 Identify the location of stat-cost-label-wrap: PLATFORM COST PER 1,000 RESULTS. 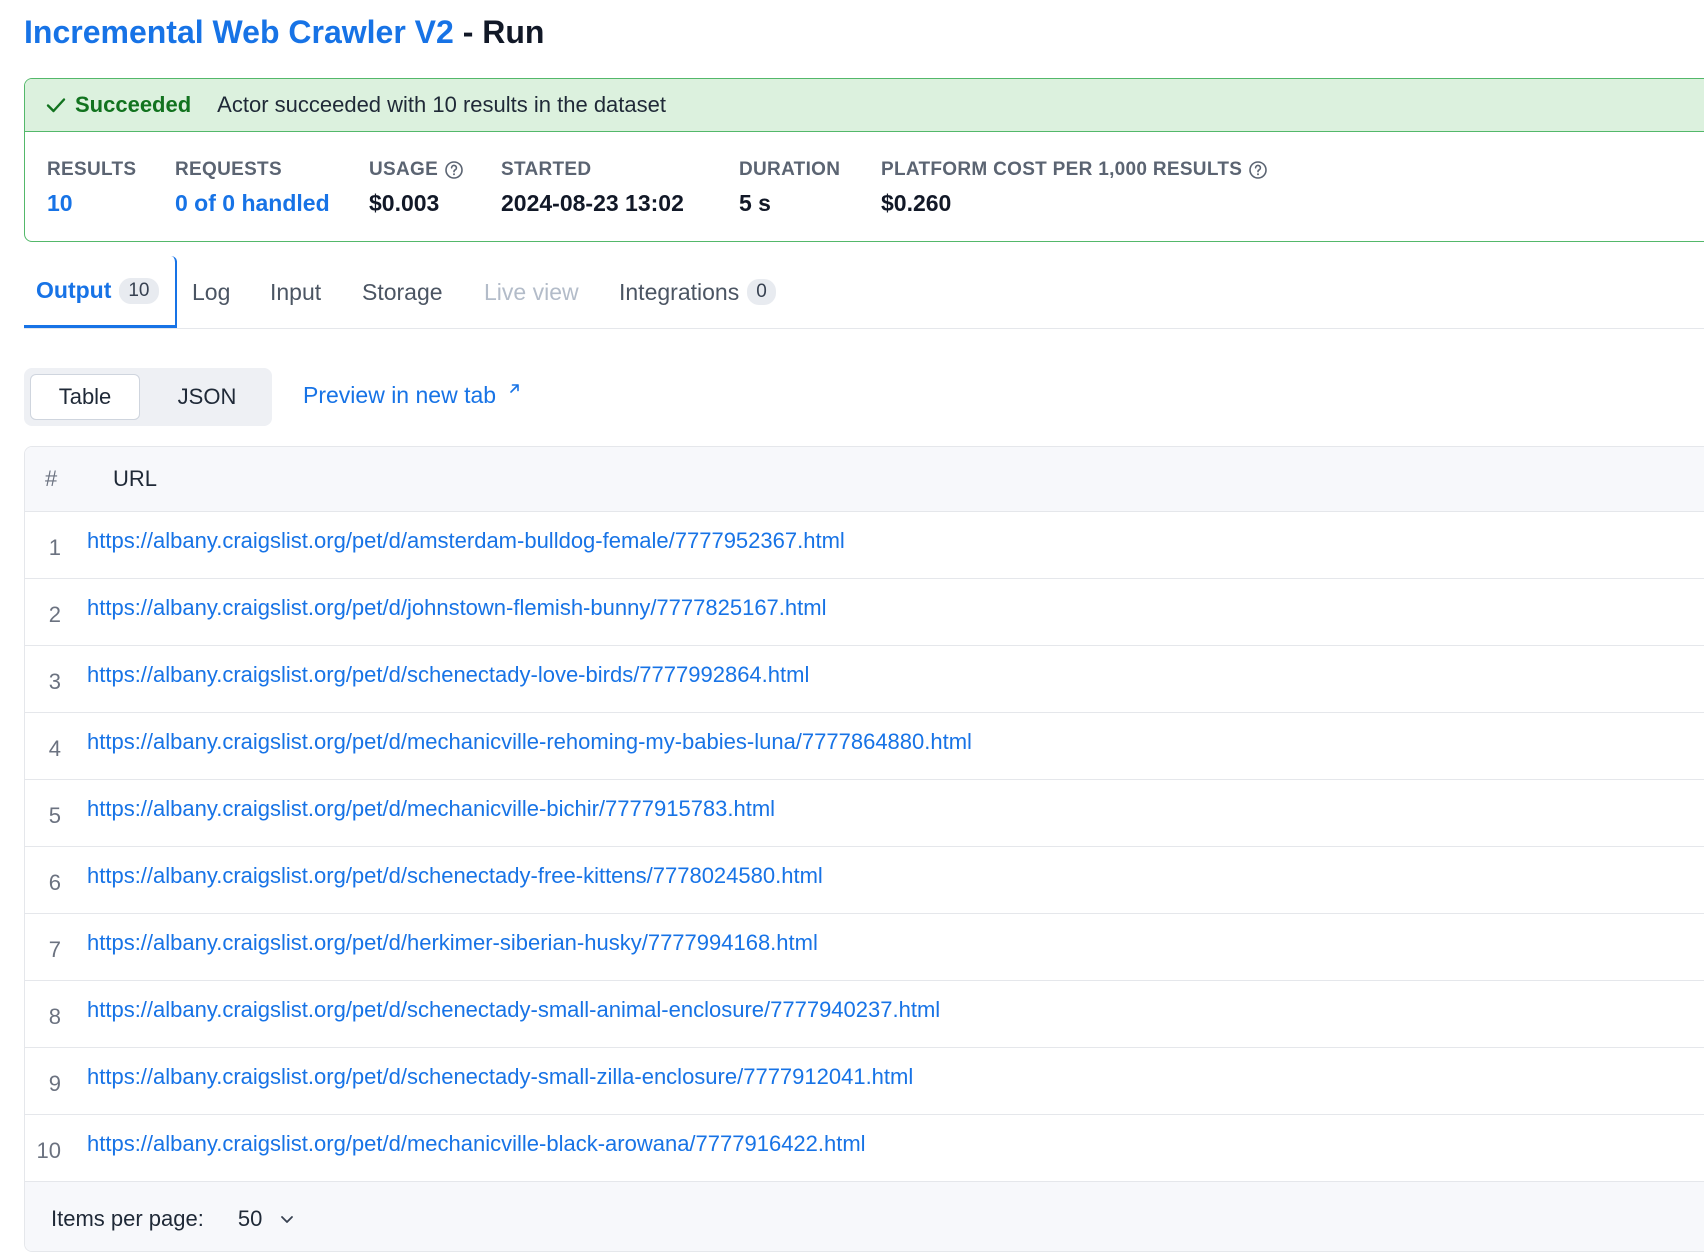
(1074, 170).